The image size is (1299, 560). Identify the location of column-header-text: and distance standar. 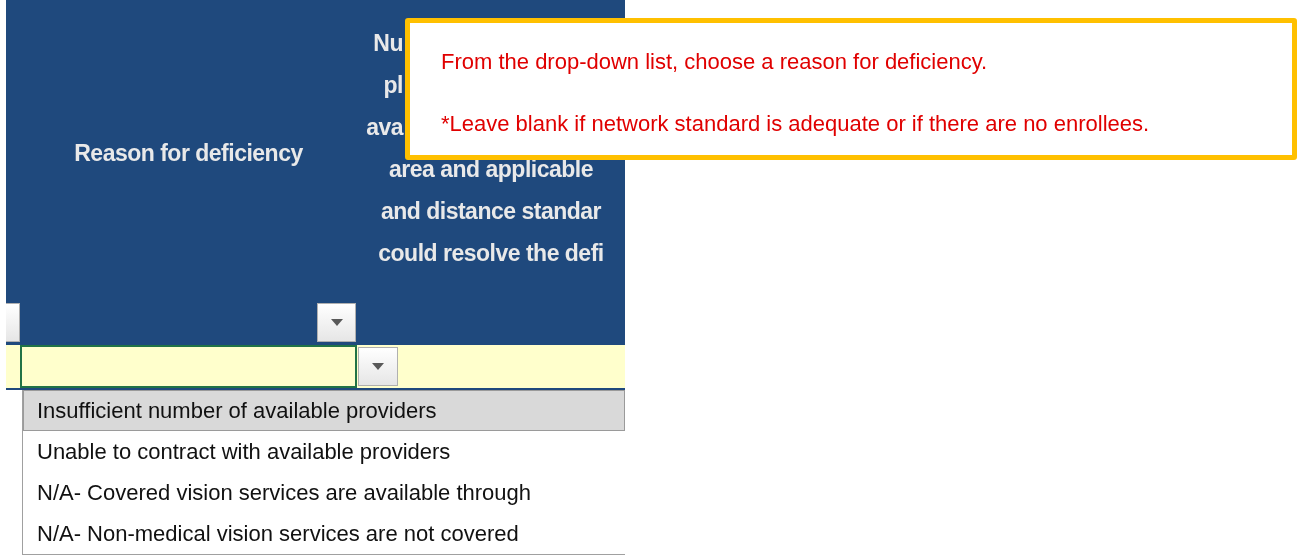
(491, 211).